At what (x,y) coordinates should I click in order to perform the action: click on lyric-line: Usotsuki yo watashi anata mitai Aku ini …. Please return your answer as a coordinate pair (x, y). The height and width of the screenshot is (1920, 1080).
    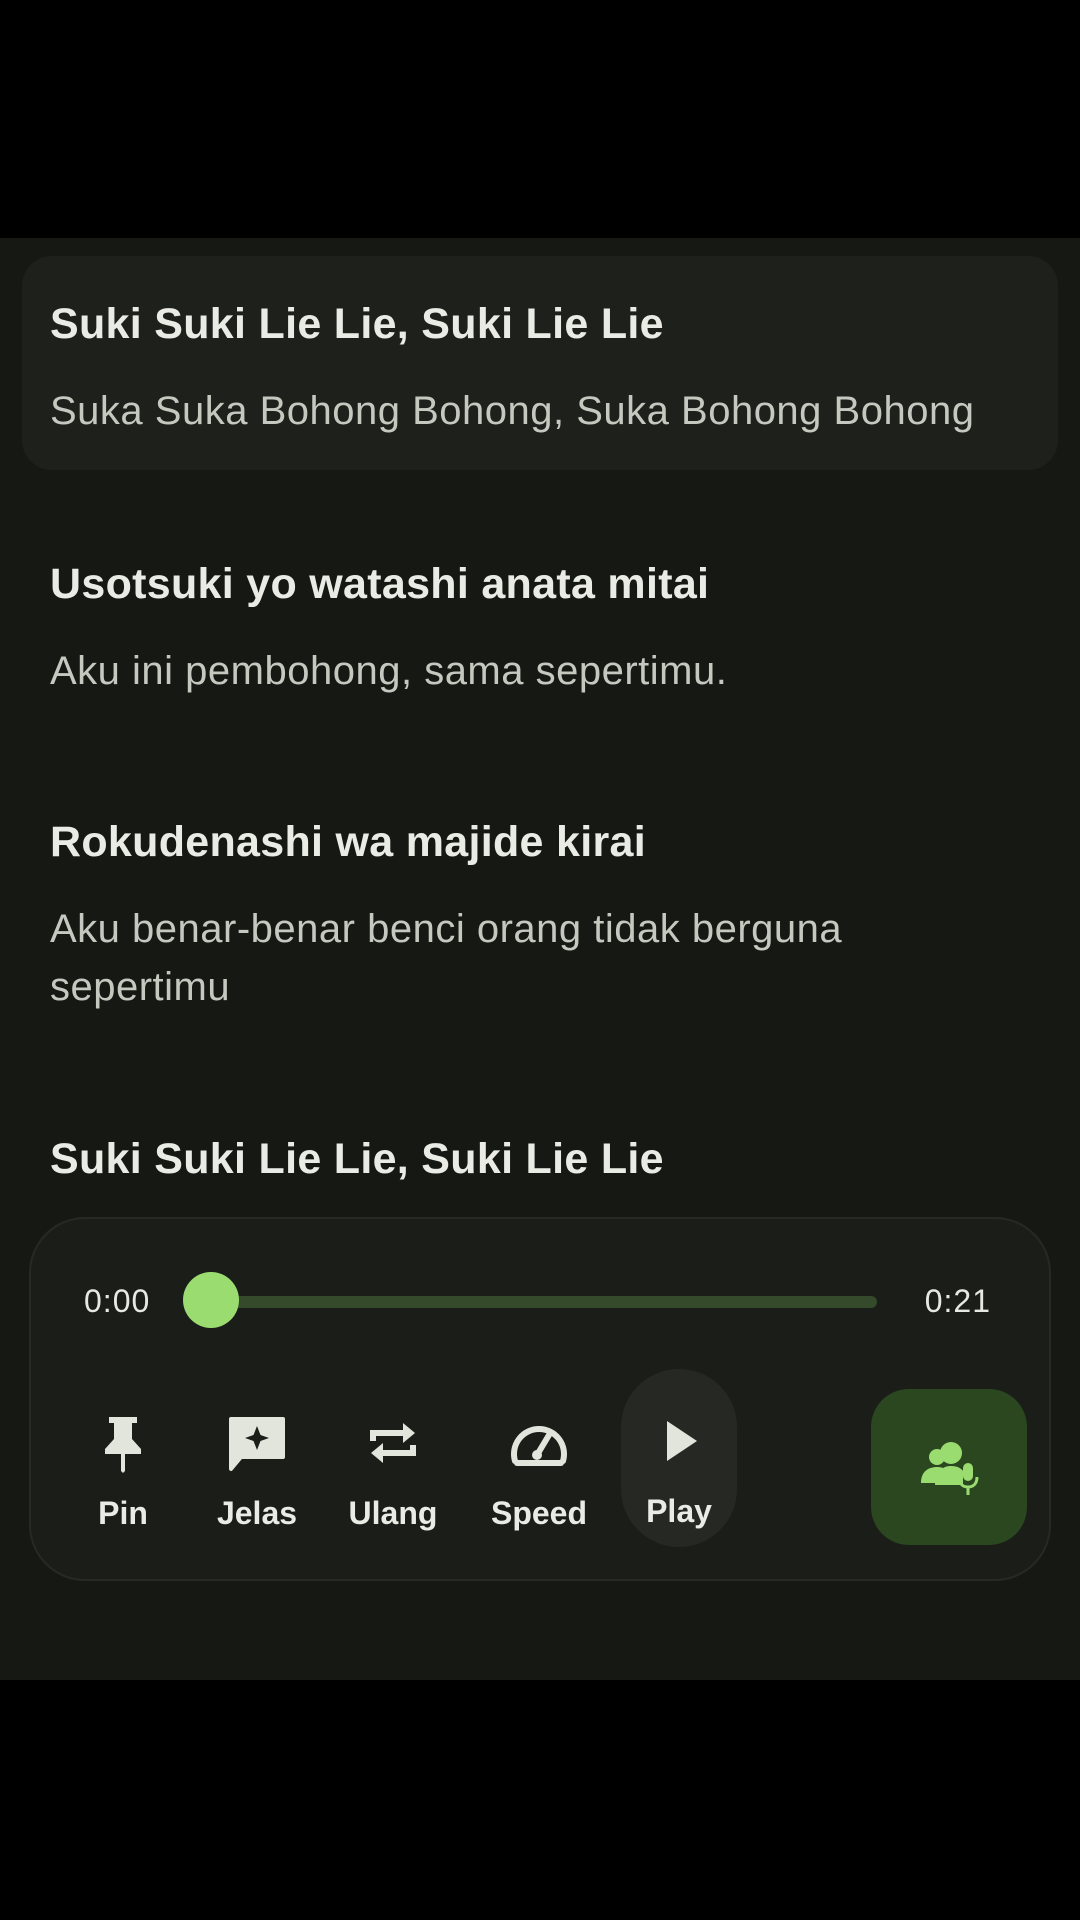
    Looking at the image, I should click on (540, 628).